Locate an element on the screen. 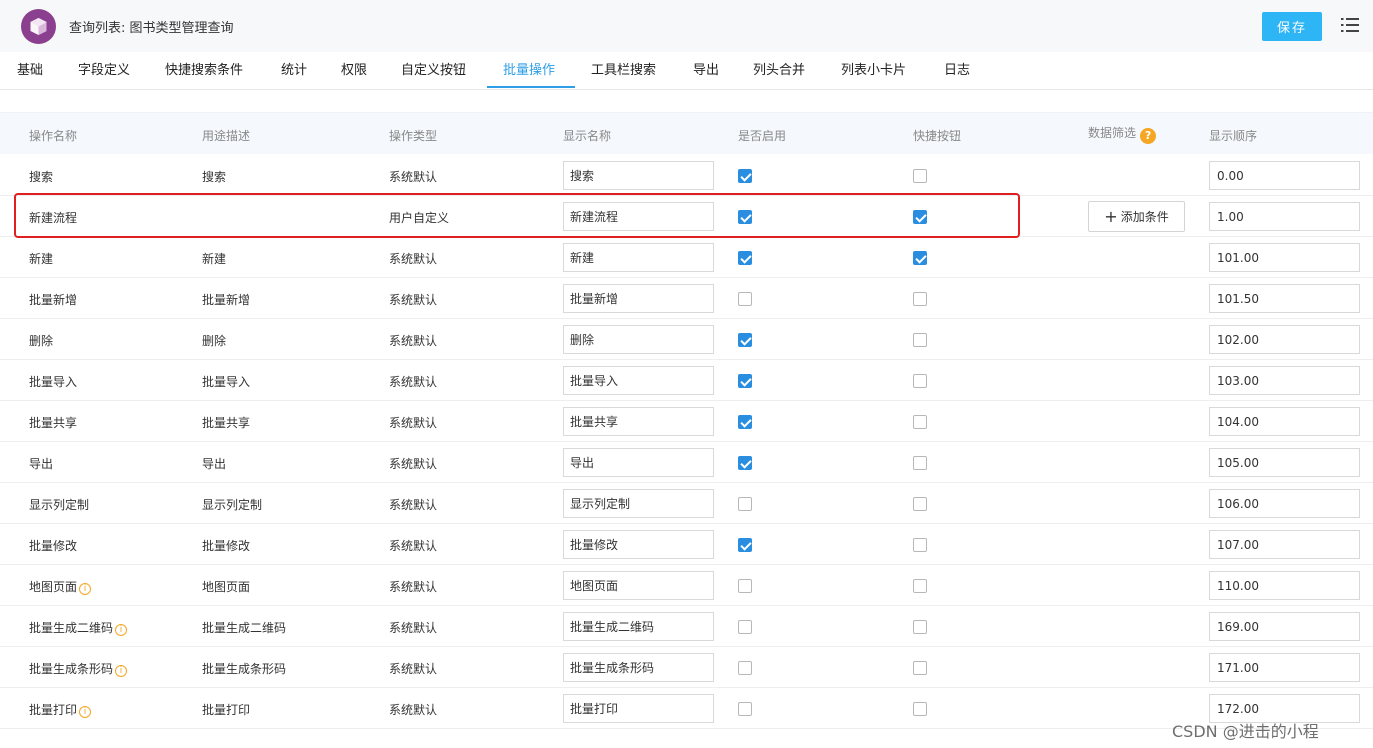 The image size is (1373, 748). plus-icon: + is located at coordinates (1111, 216).